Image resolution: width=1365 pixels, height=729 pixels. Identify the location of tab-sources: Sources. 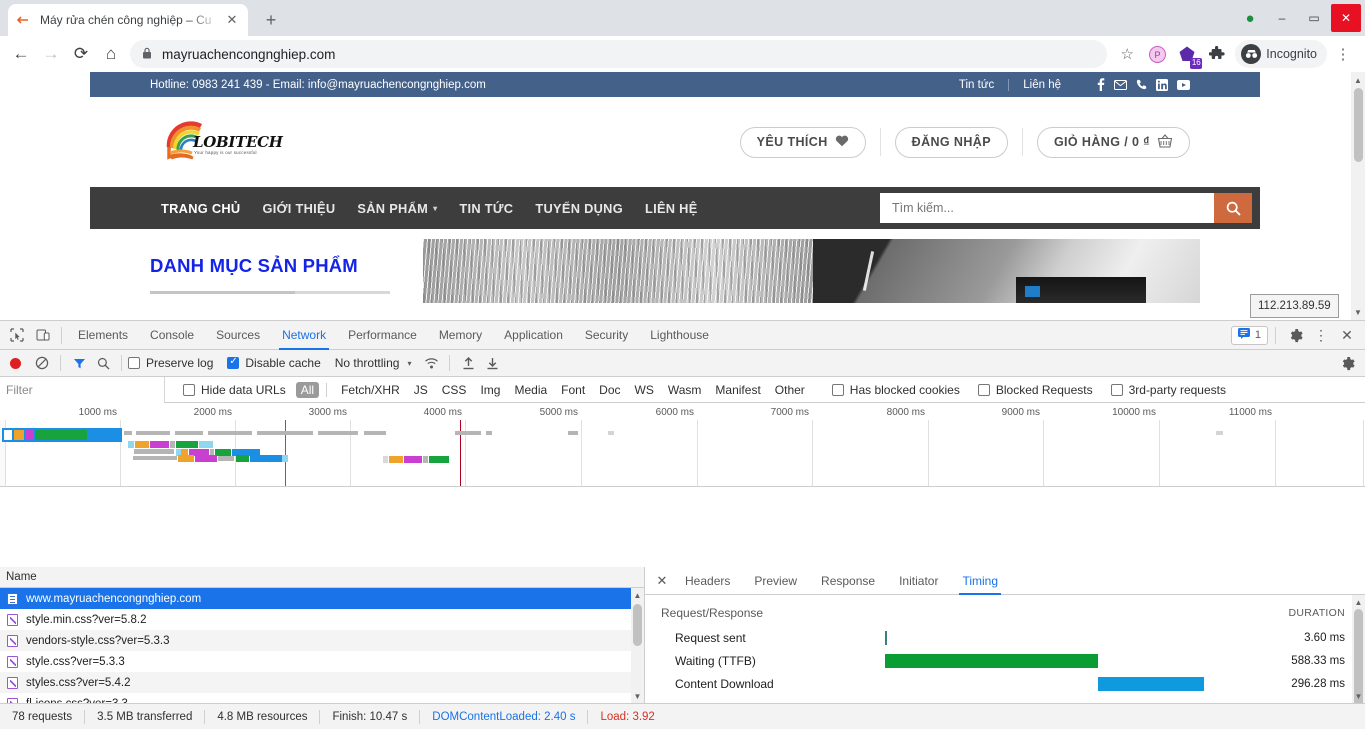
(238, 335).